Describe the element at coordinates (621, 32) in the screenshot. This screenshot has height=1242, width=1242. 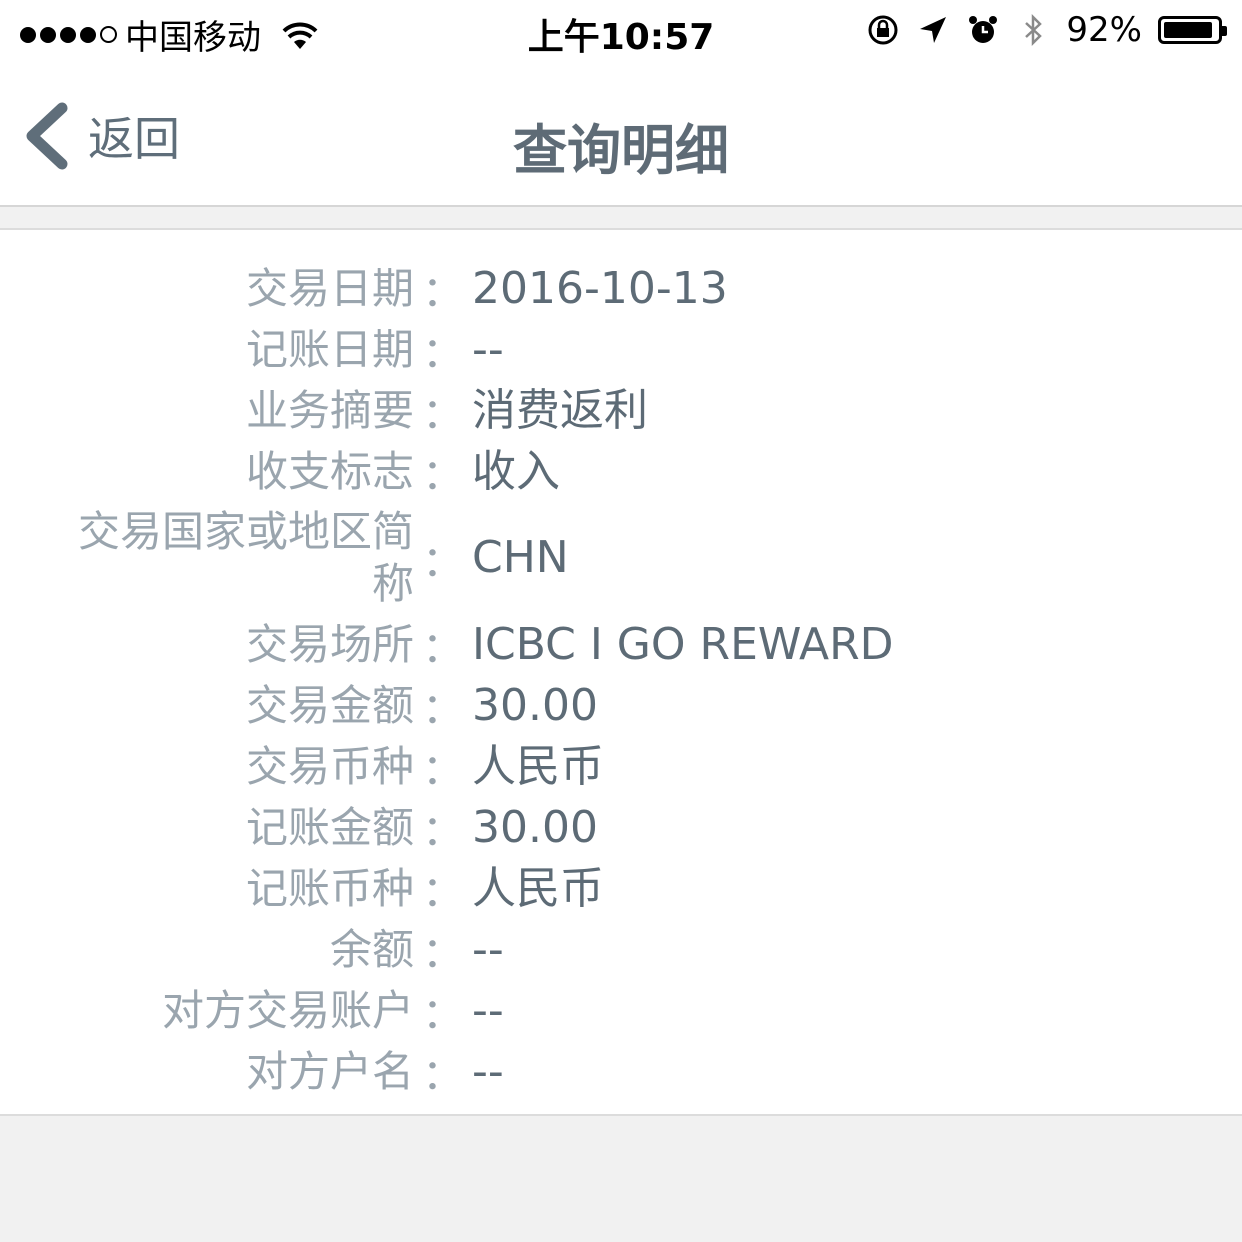
I see `status-bar: 中国移动 上午10:57 92%` at that location.